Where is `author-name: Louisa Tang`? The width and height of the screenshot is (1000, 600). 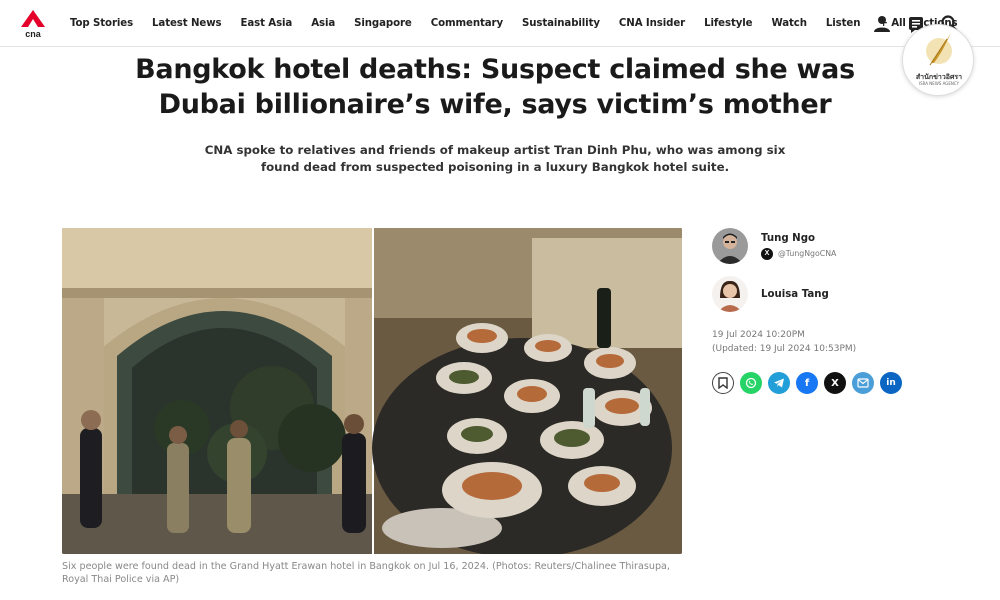 author-name: Louisa Tang is located at coordinates (795, 294).